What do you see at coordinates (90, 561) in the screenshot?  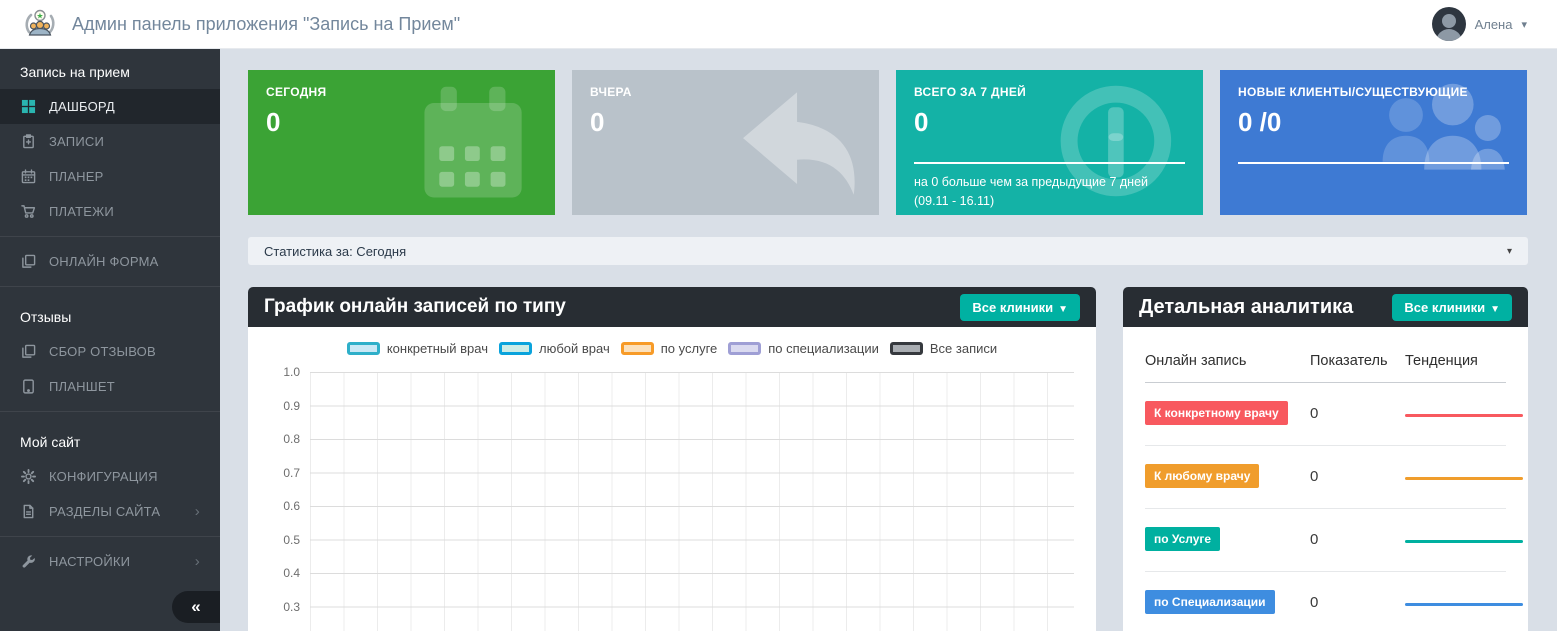 I see `sidebar-item-label: НАСТРОЙКИ` at bounding box center [90, 561].